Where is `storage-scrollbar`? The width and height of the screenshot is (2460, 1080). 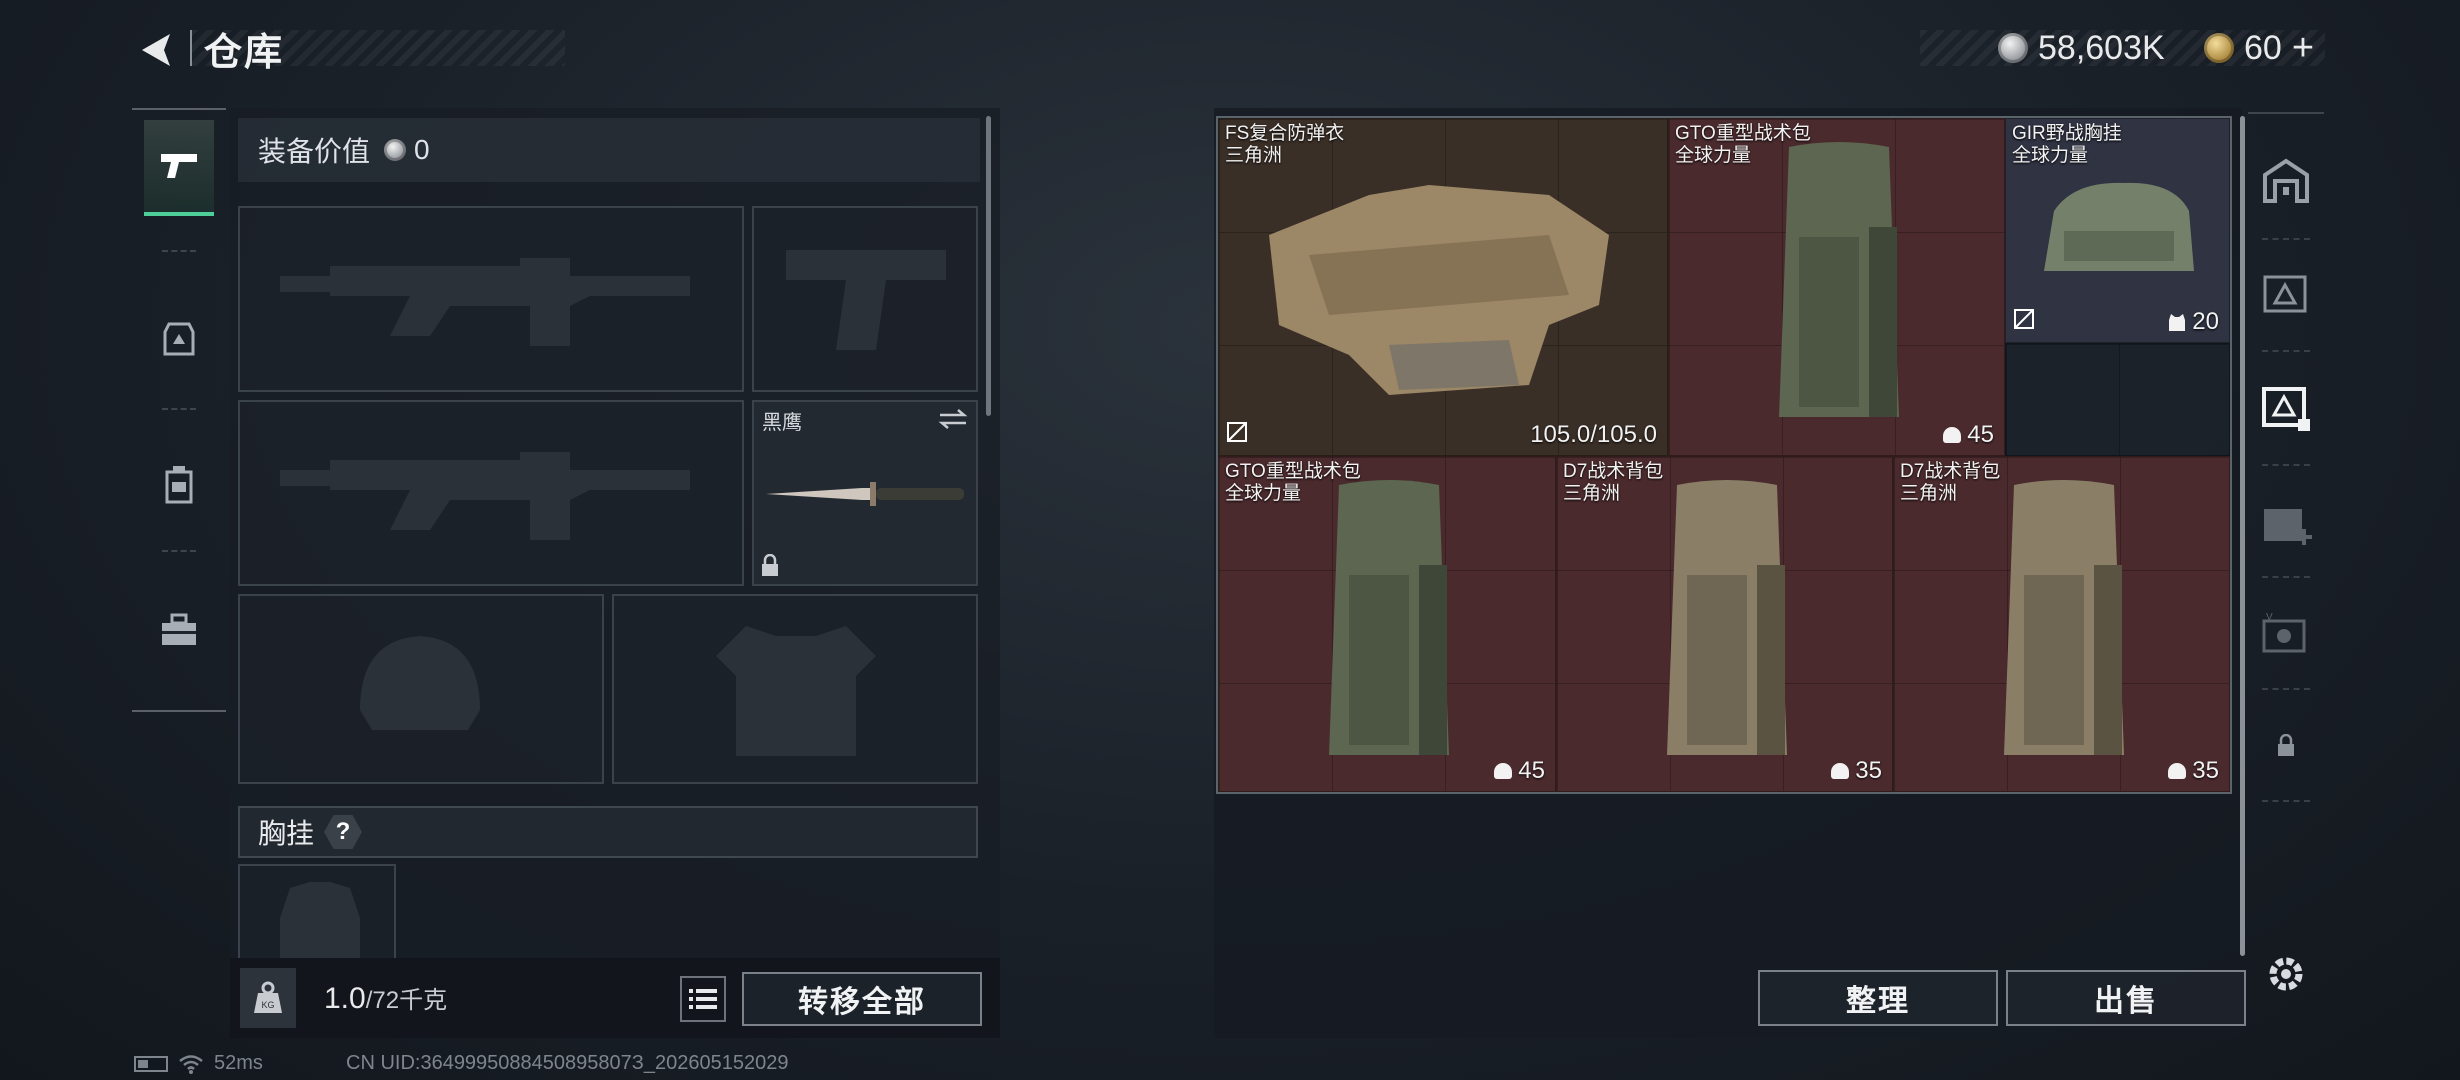 storage-scrollbar is located at coordinates (2242, 536).